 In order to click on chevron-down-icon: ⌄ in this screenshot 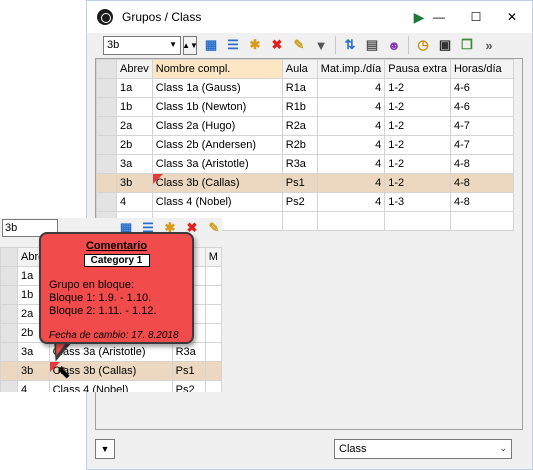, I will do `click(503, 448)`.